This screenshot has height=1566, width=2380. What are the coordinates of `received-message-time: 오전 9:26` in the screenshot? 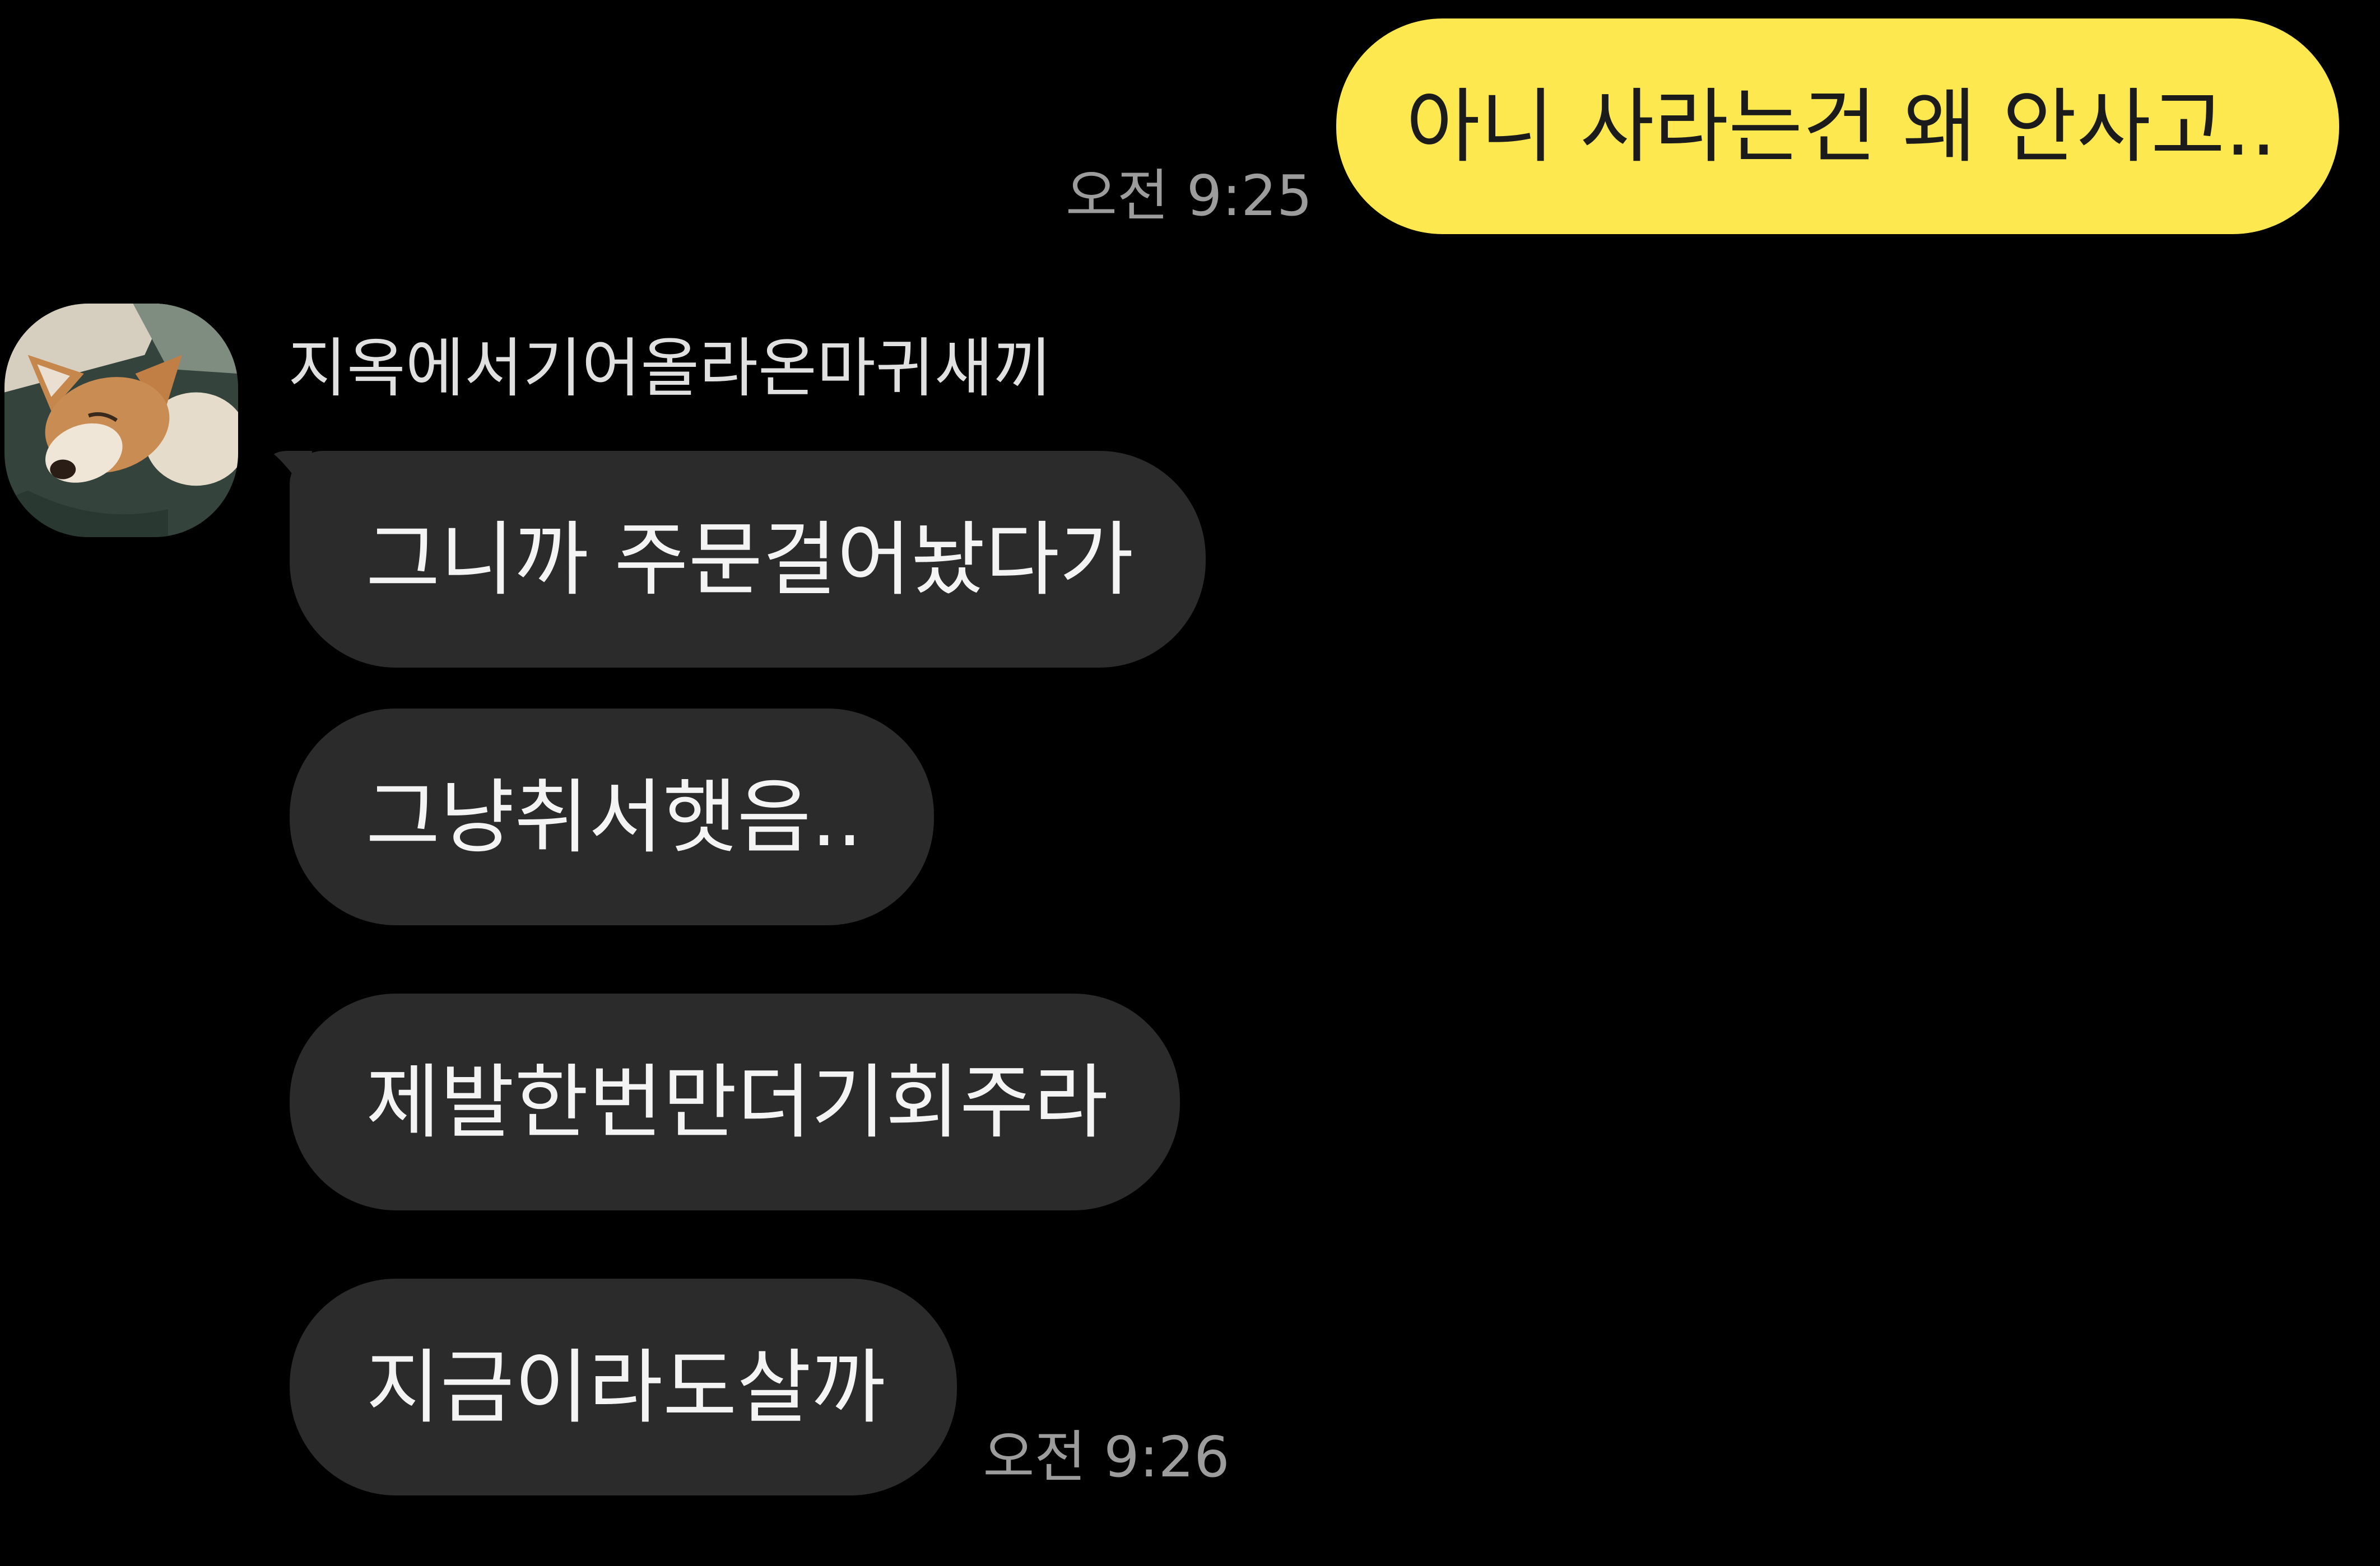 It's located at (1106, 1457).